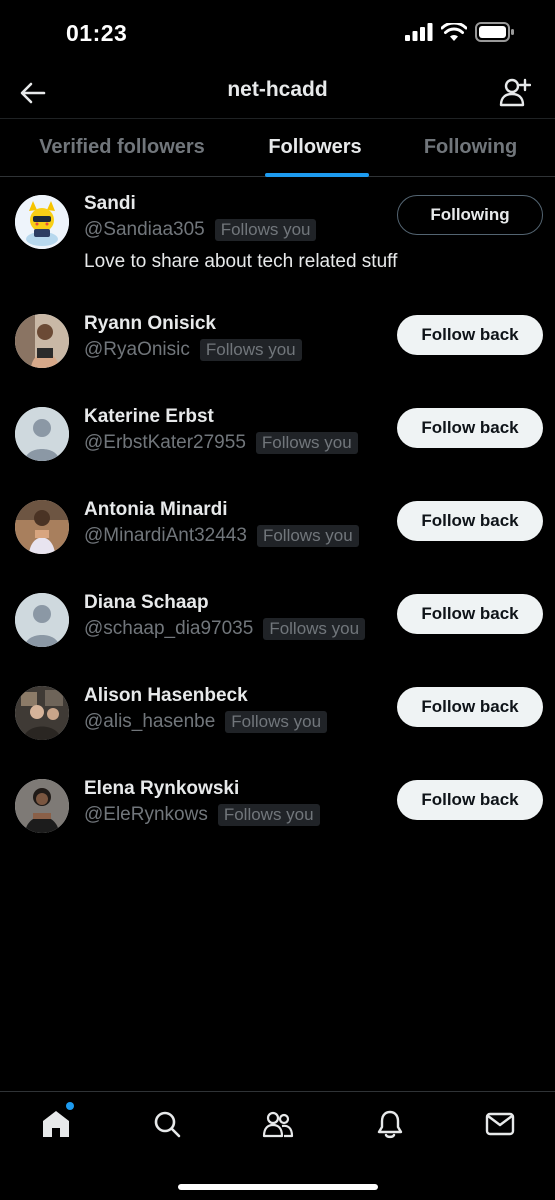 Image resolution: width=555 pixels, height=1200 pixels. Describe the element at coordinates (165, 443) in the screenshot. I see `user-handle: @ErbstKater27955` at that location.